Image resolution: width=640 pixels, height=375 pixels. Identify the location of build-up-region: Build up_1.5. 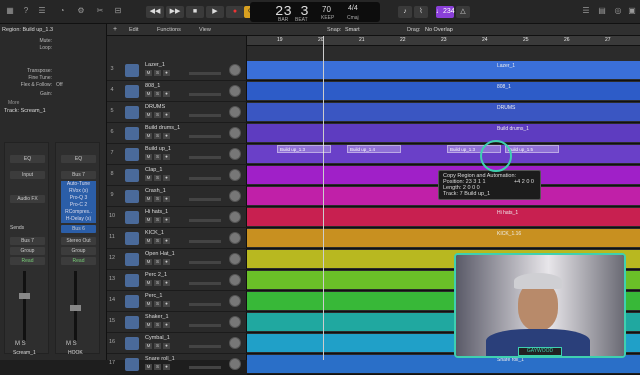
(532, 149).